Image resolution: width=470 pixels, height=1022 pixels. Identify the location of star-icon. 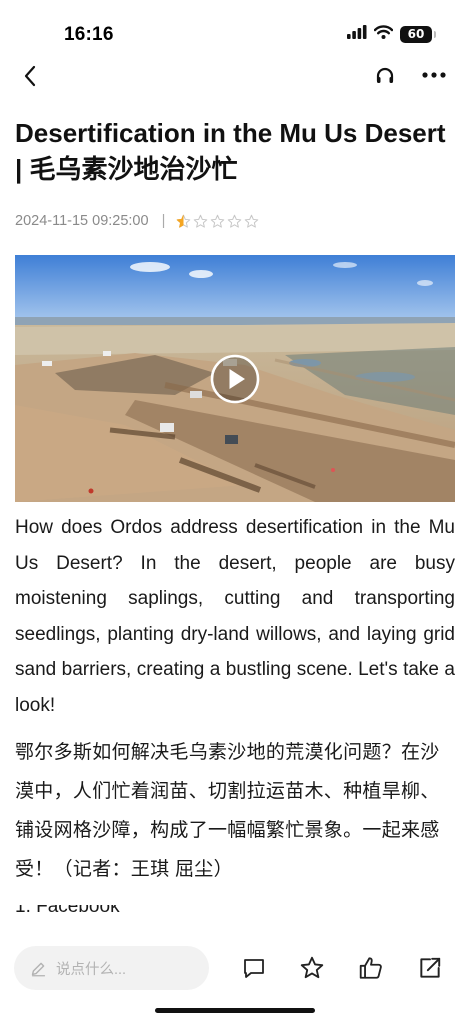
(312, 967).